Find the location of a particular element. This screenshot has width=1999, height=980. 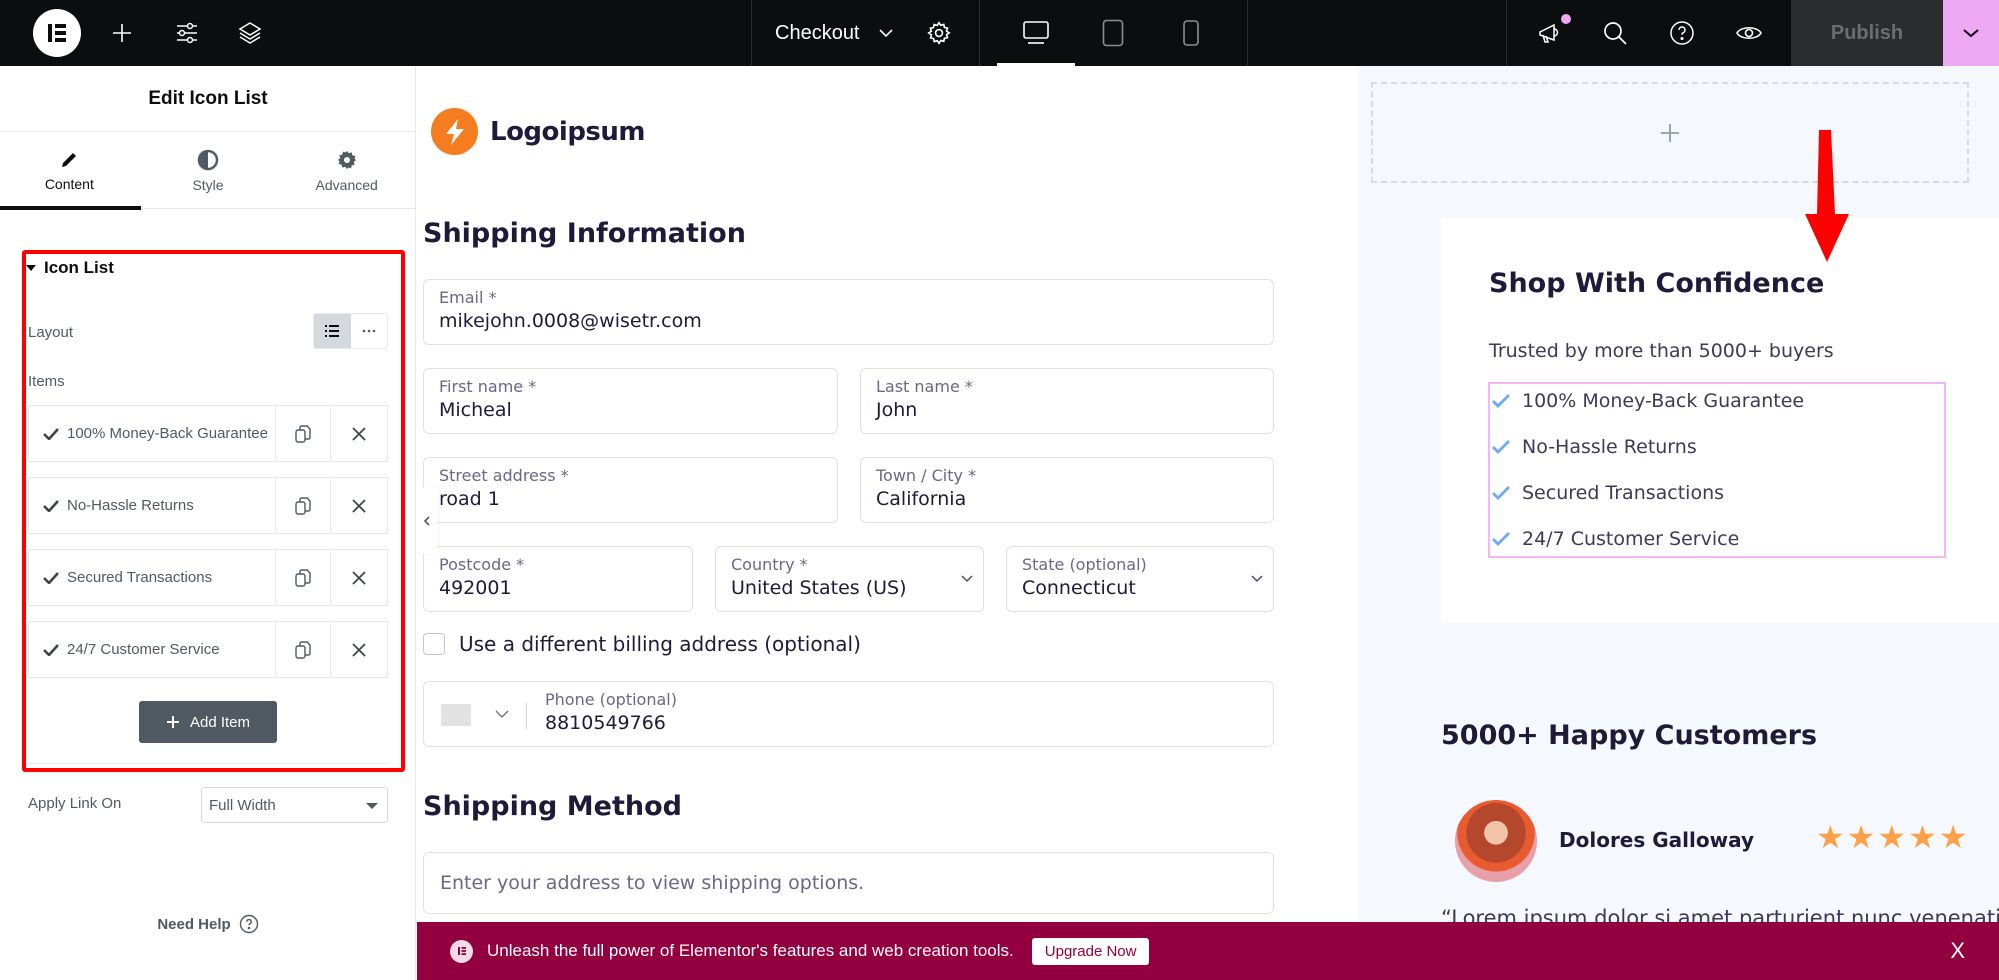

last-name-field: Last name * John is located at coordinates (1067, 401).